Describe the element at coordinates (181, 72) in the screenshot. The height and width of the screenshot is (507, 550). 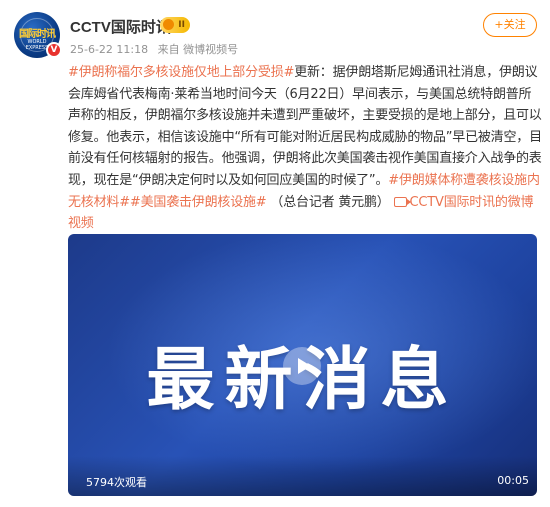
I see `hashtag-link: #伊朗称福尔多核设施仅地上部分受损#` at that location.